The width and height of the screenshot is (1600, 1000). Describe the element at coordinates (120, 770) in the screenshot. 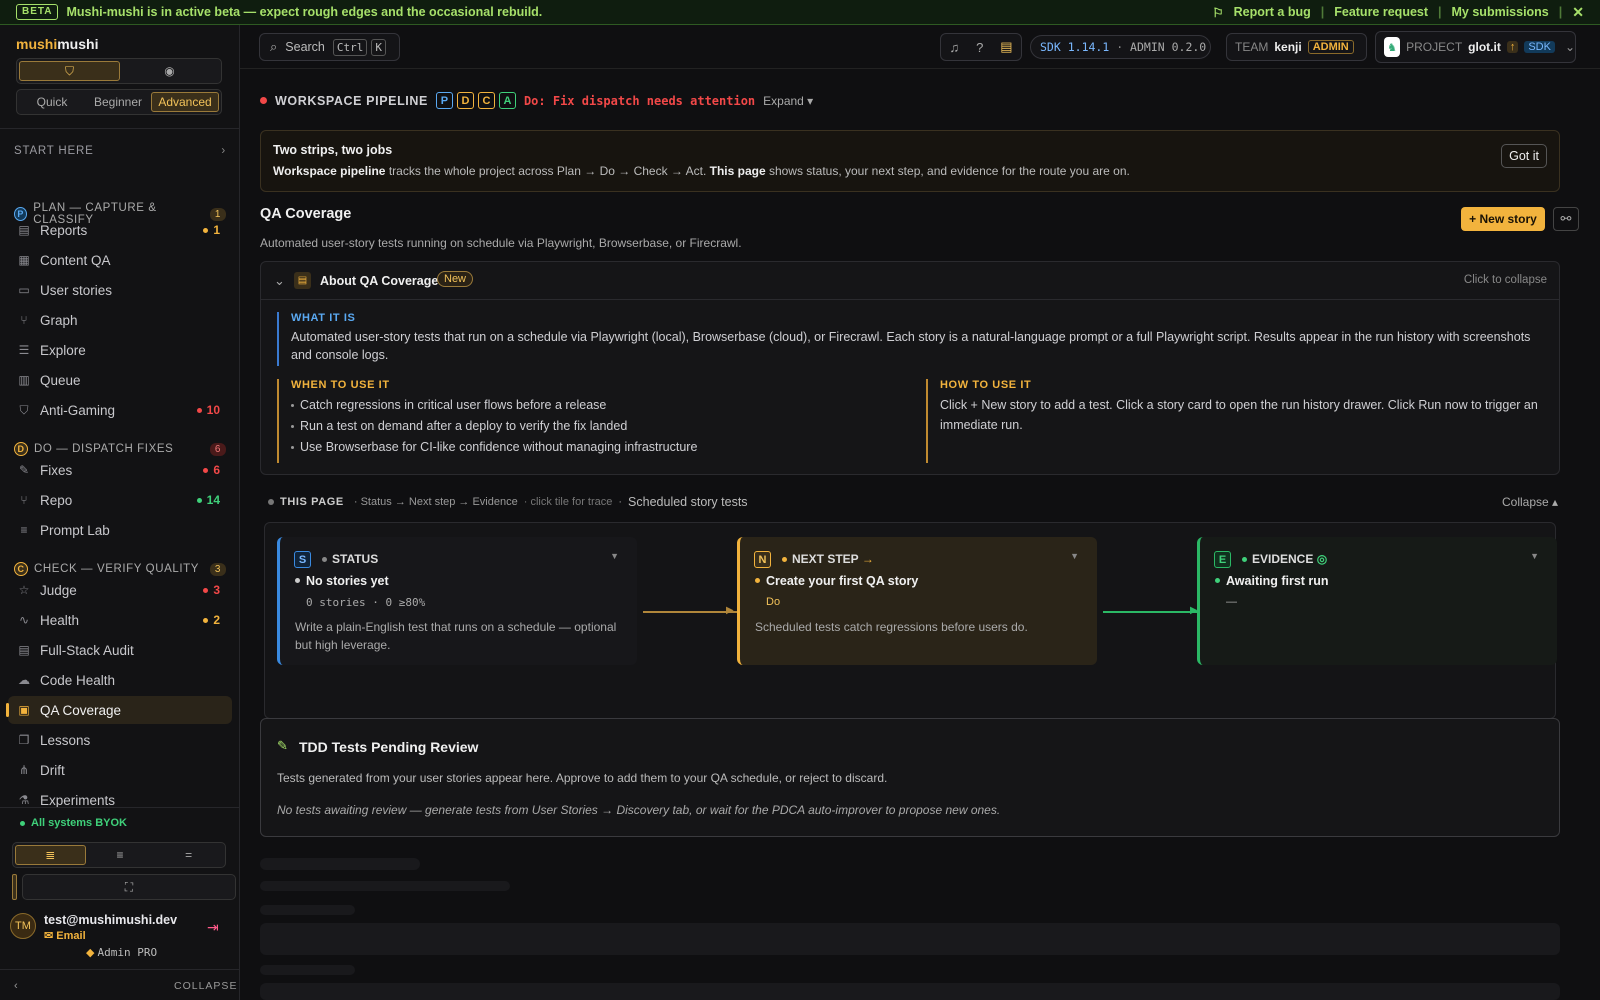

I see `sidebar-item-drift: ⋔ Drift` at that location.